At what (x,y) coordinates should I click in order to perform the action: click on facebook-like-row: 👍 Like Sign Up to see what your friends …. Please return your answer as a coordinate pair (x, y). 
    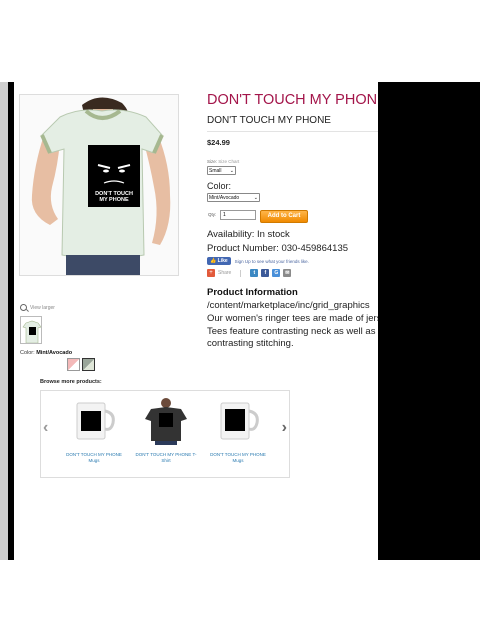
    Looking at the image, I should click on (258, 261).